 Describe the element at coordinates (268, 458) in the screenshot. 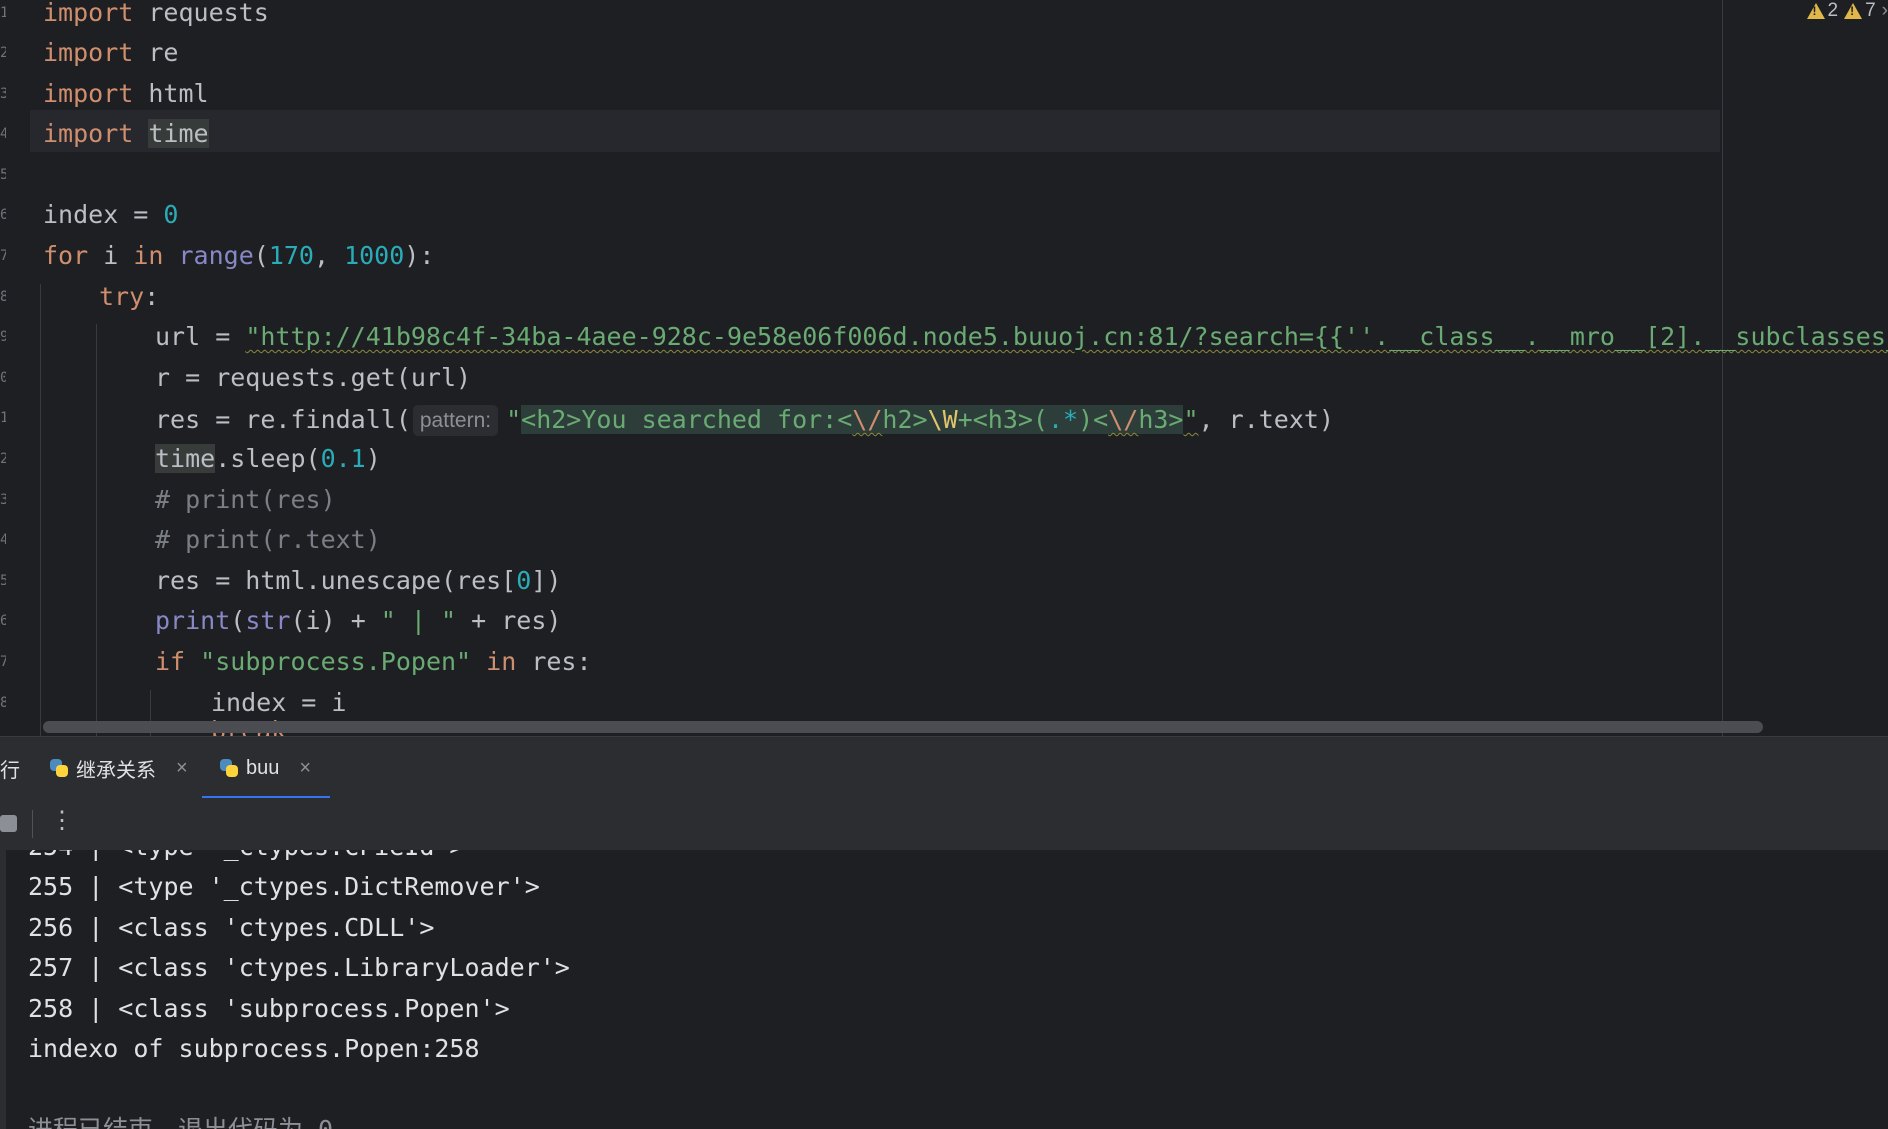

I see `code-line: time.sleep(0.1)` at that location.